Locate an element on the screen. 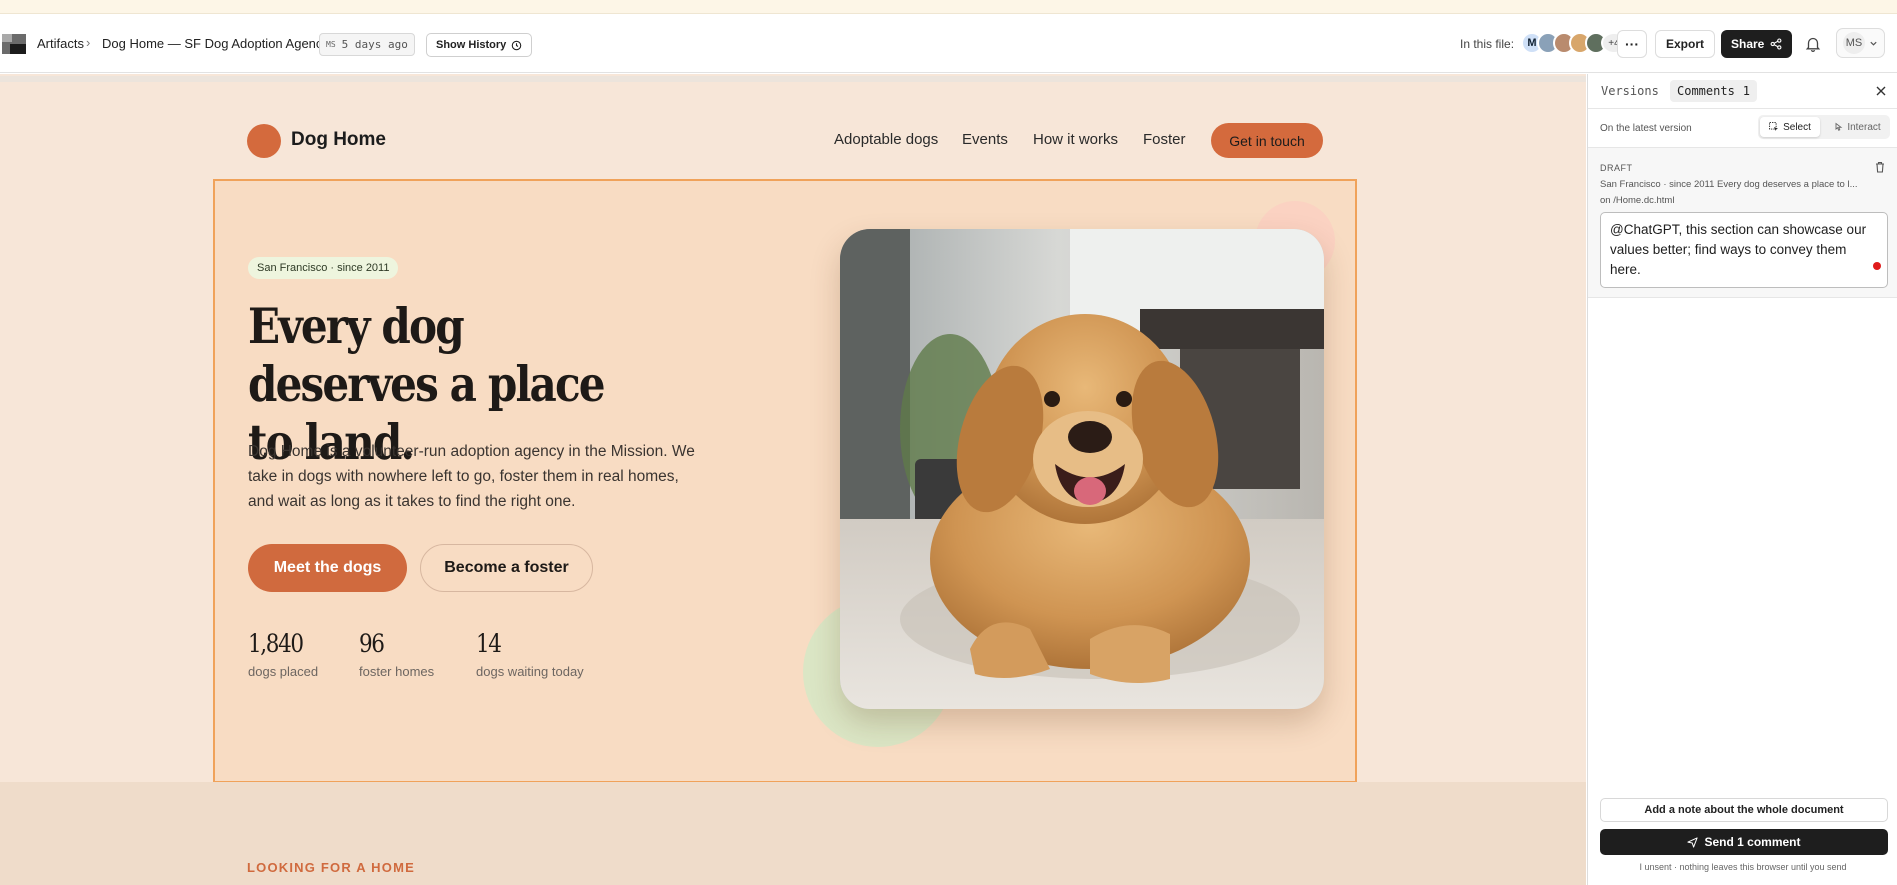 Image resolution: width=1897 pixels, height=885 pixels. canvas-shade is located at coordinates (793, 79).